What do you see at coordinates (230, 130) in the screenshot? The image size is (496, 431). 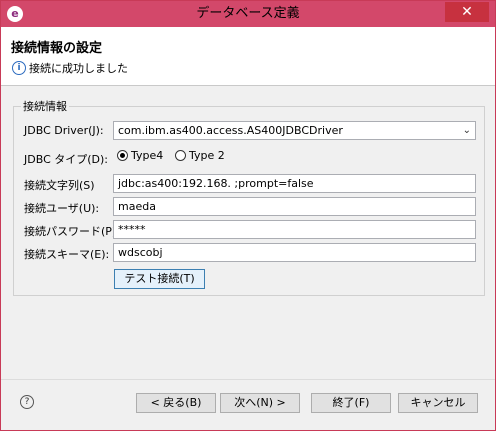 I see `driver-value: com.ibm.as400.access.AS400JDBCDriver` at bounding box center [230, 130].